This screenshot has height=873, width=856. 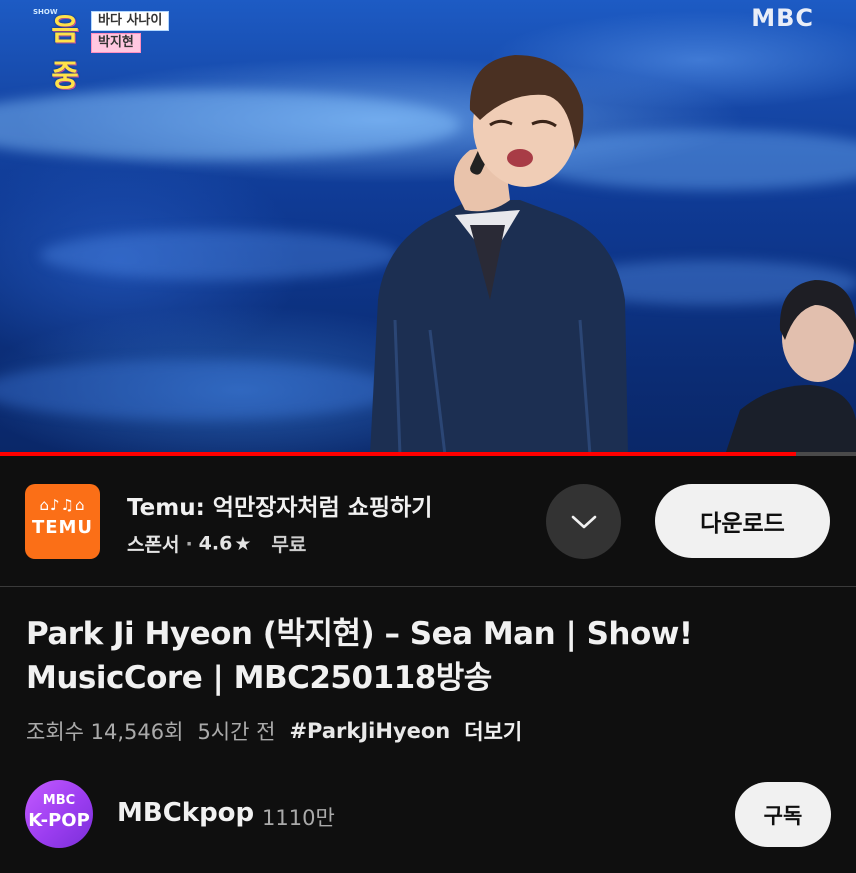 What do you see at coordinates (153, 545) in the screenshot?
I see `sponsor-label: 스폰서` at bounding box center [153, 545].